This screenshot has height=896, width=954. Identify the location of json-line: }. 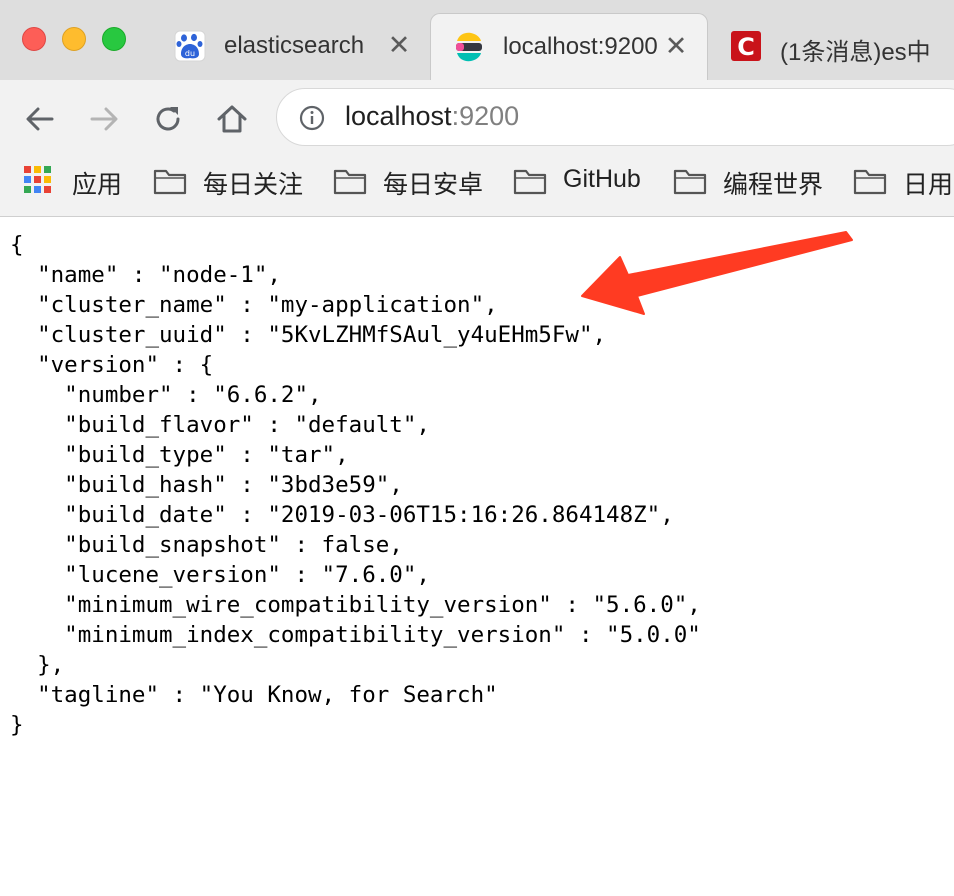
(17, 725).